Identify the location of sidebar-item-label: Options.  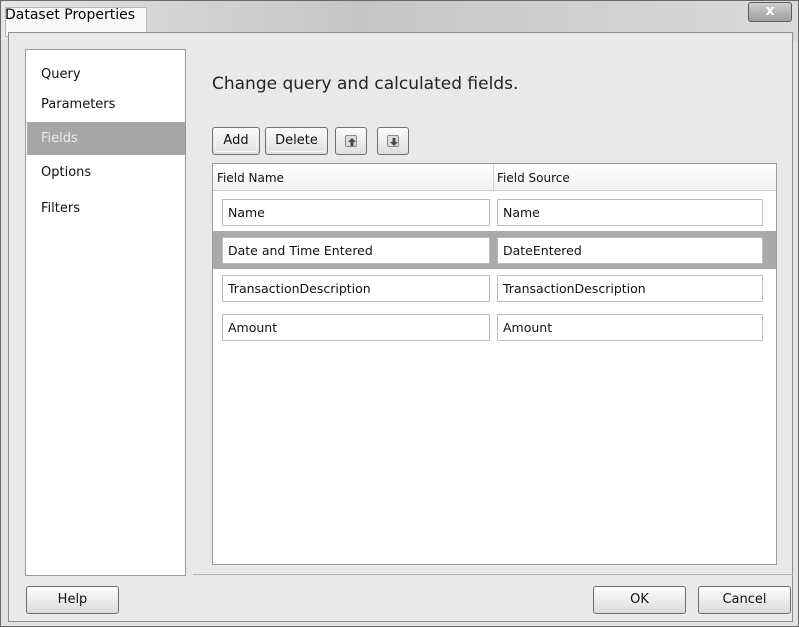
(66, 172).